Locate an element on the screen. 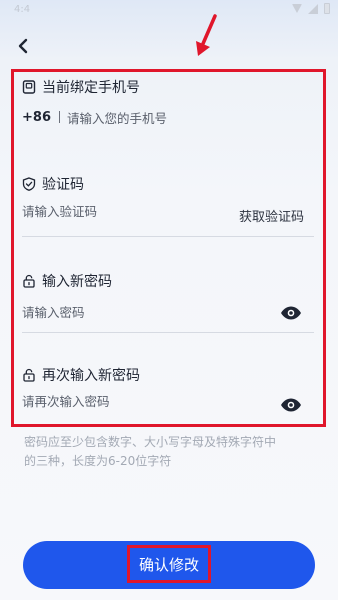 Image resolution: width=338 pixels, height=600 pixels. new-password-divider is located at coordinates (168, 332).